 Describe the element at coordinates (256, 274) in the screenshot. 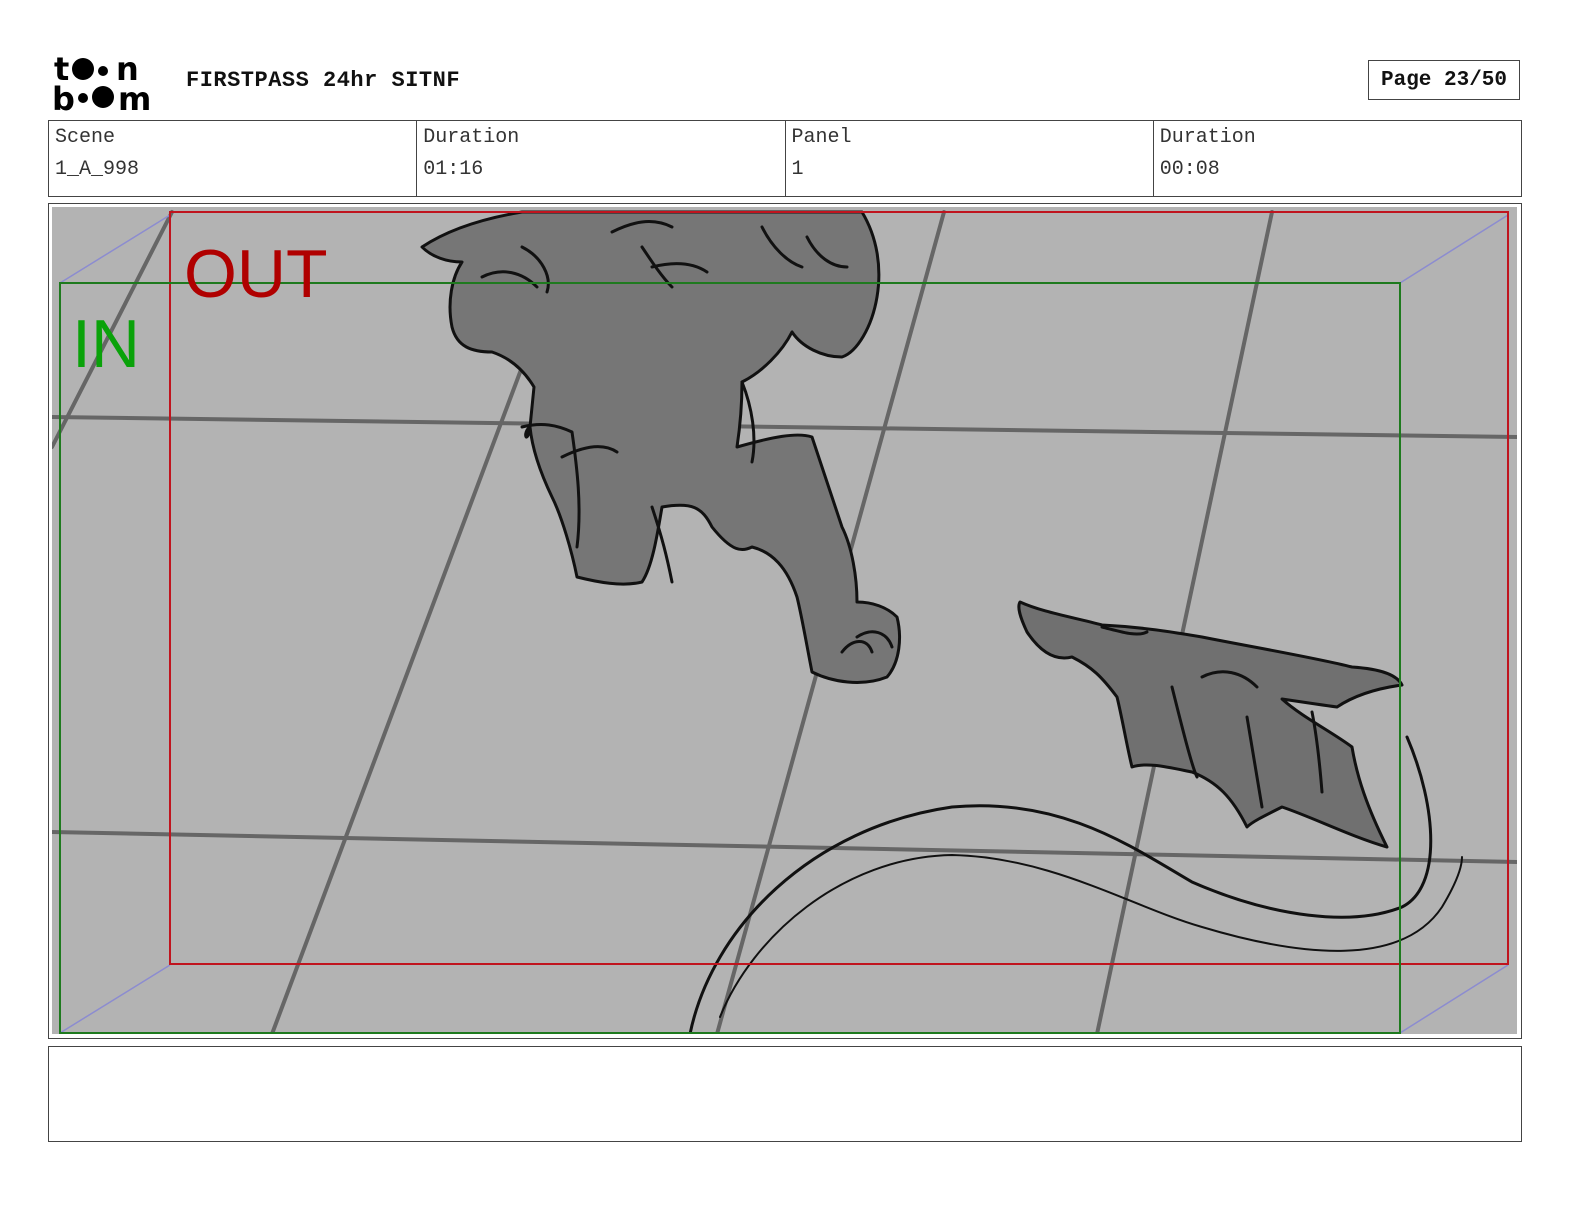

I see `out-label: OUT` at that location.